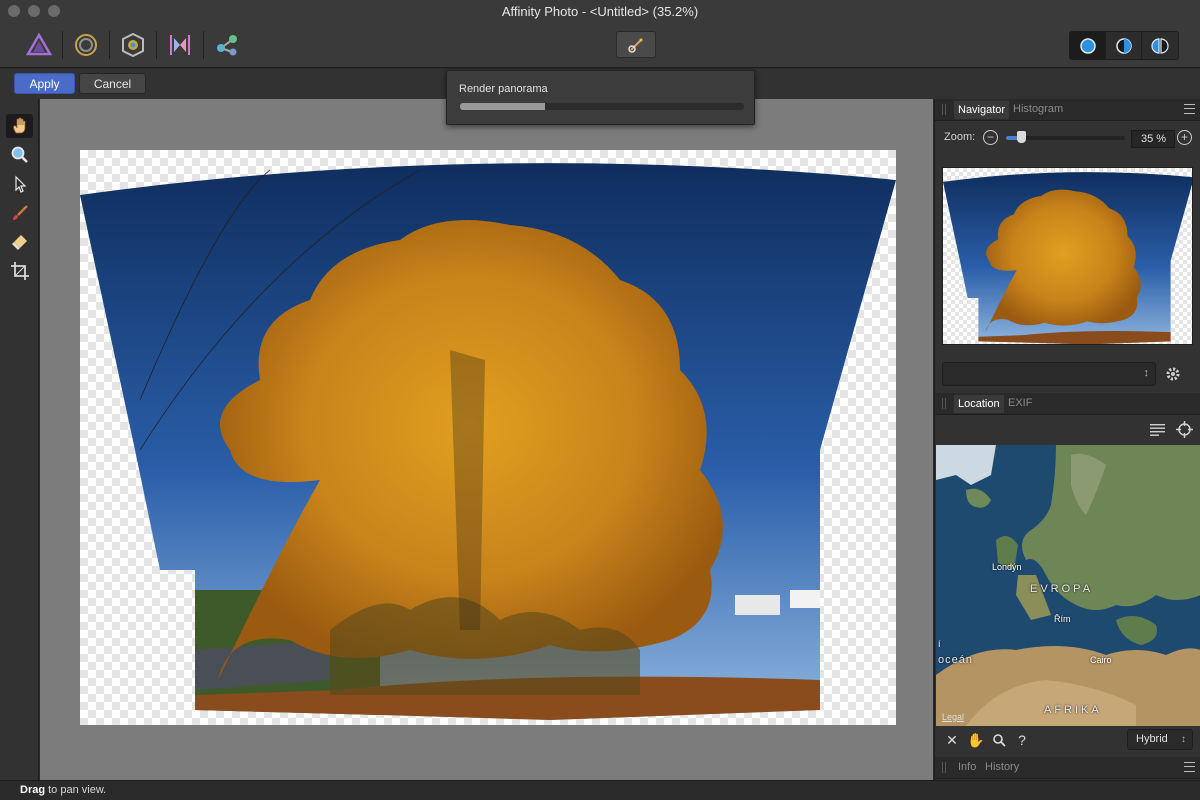  Describe the element at coordinates (1184, 137) in the screenshot. I see `zoom-in-button: +` at that location.